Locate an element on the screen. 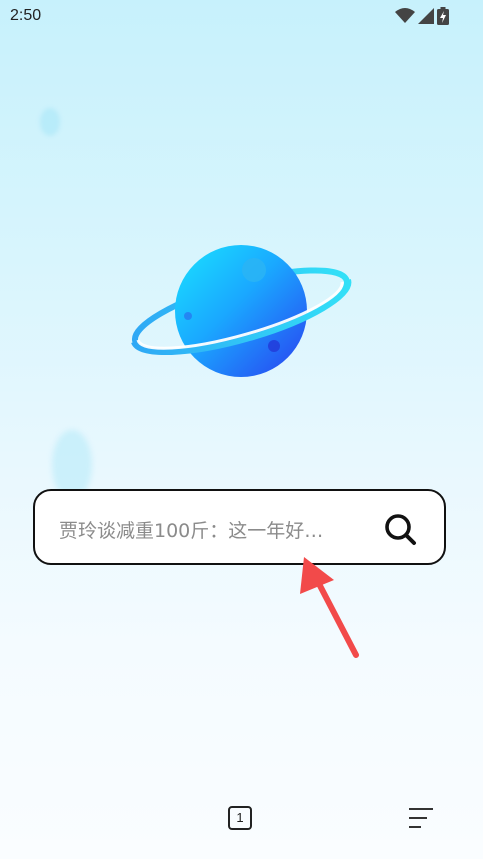 Image resolution: width=483 pixels, height=859 pixels. signal-icon is located at coordinates (426, 16).